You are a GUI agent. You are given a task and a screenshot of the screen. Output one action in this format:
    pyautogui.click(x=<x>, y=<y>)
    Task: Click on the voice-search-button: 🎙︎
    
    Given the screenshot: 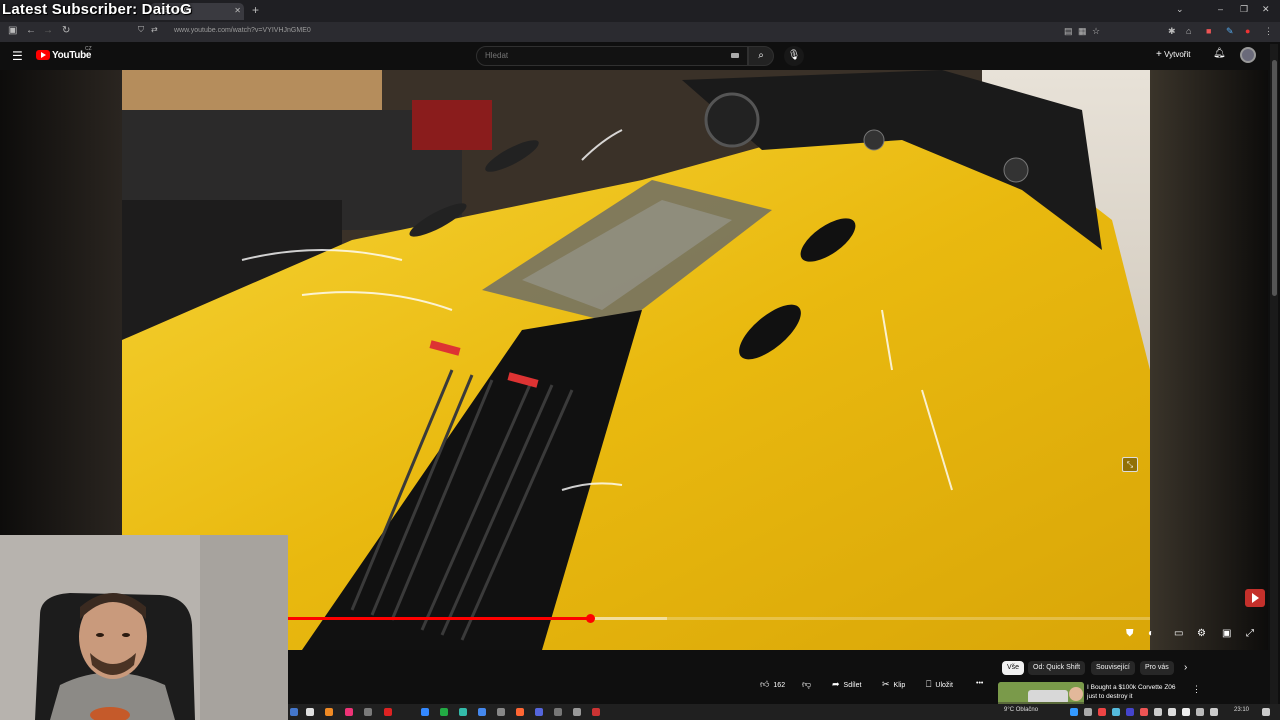 What is the action you would take?
    pyautogui.click(x=794, y=56)
    